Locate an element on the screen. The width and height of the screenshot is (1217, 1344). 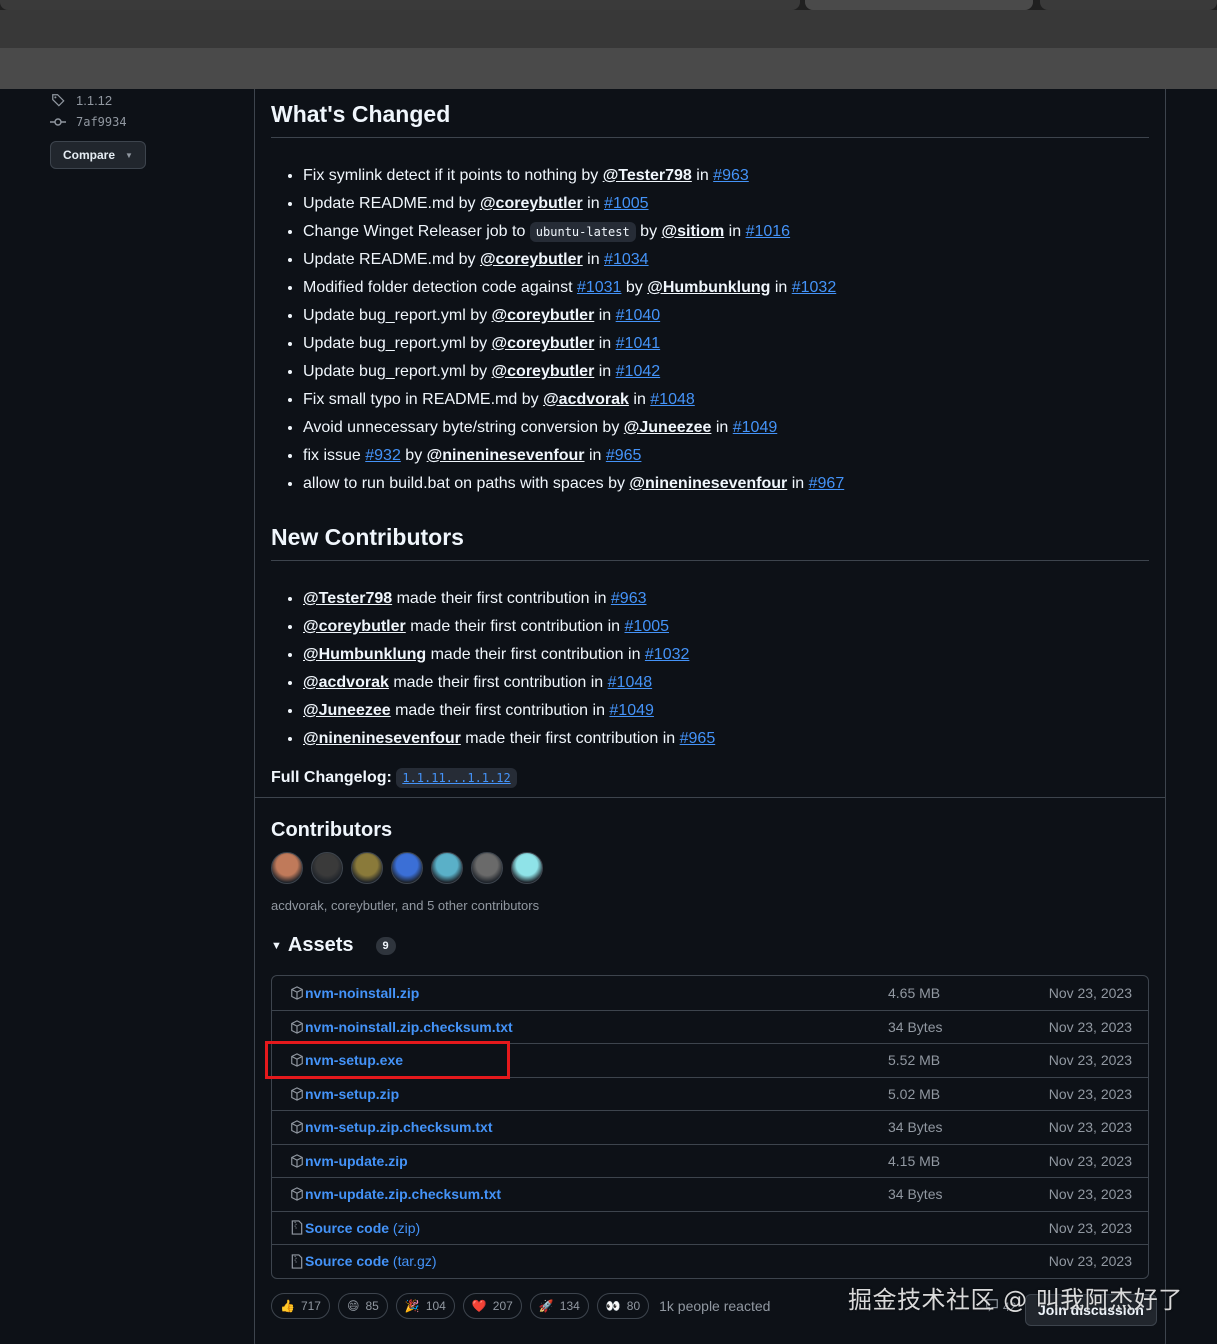
reaction-button: ❤️ 207 is located at coordinates (492, 1306).